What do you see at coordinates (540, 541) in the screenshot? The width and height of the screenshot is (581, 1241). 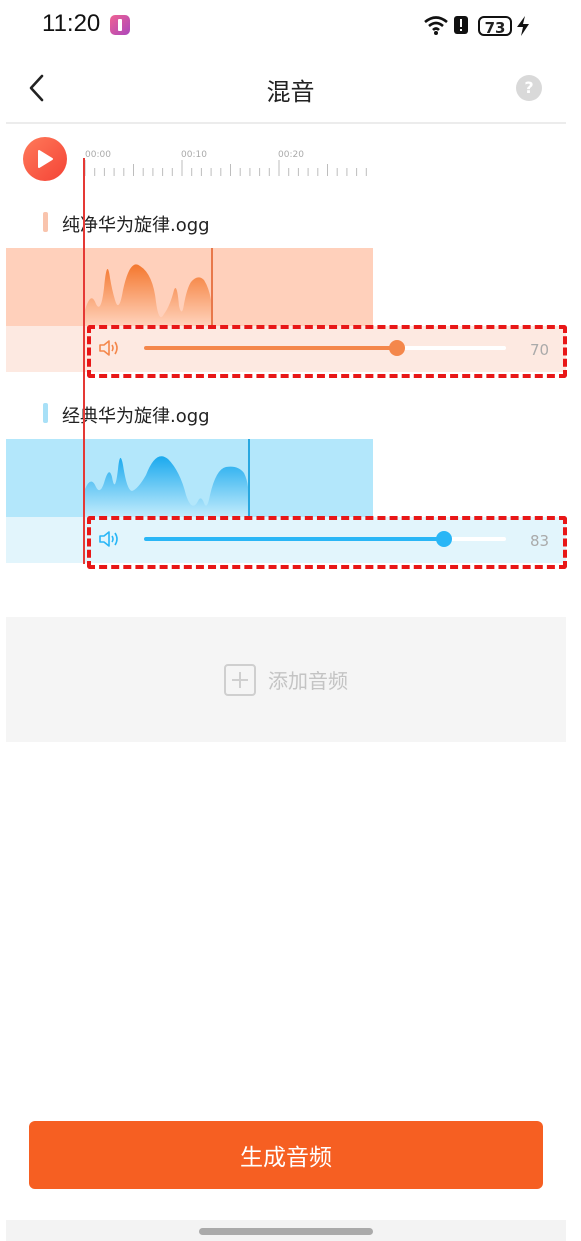 I see `volume-value: 83` at bounding box center [540, 541].